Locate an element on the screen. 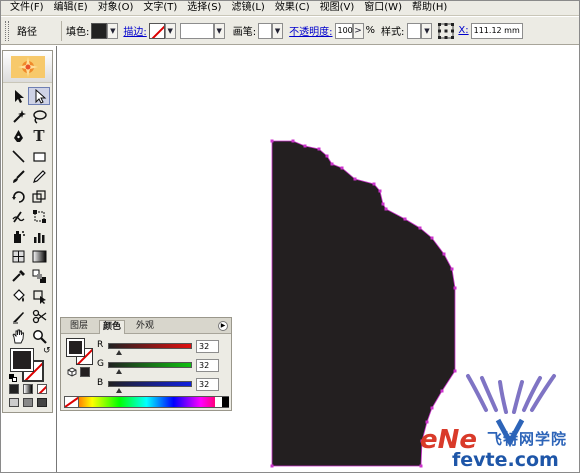  menu-effect: 效果(C) is located at coordinates (292, 8).